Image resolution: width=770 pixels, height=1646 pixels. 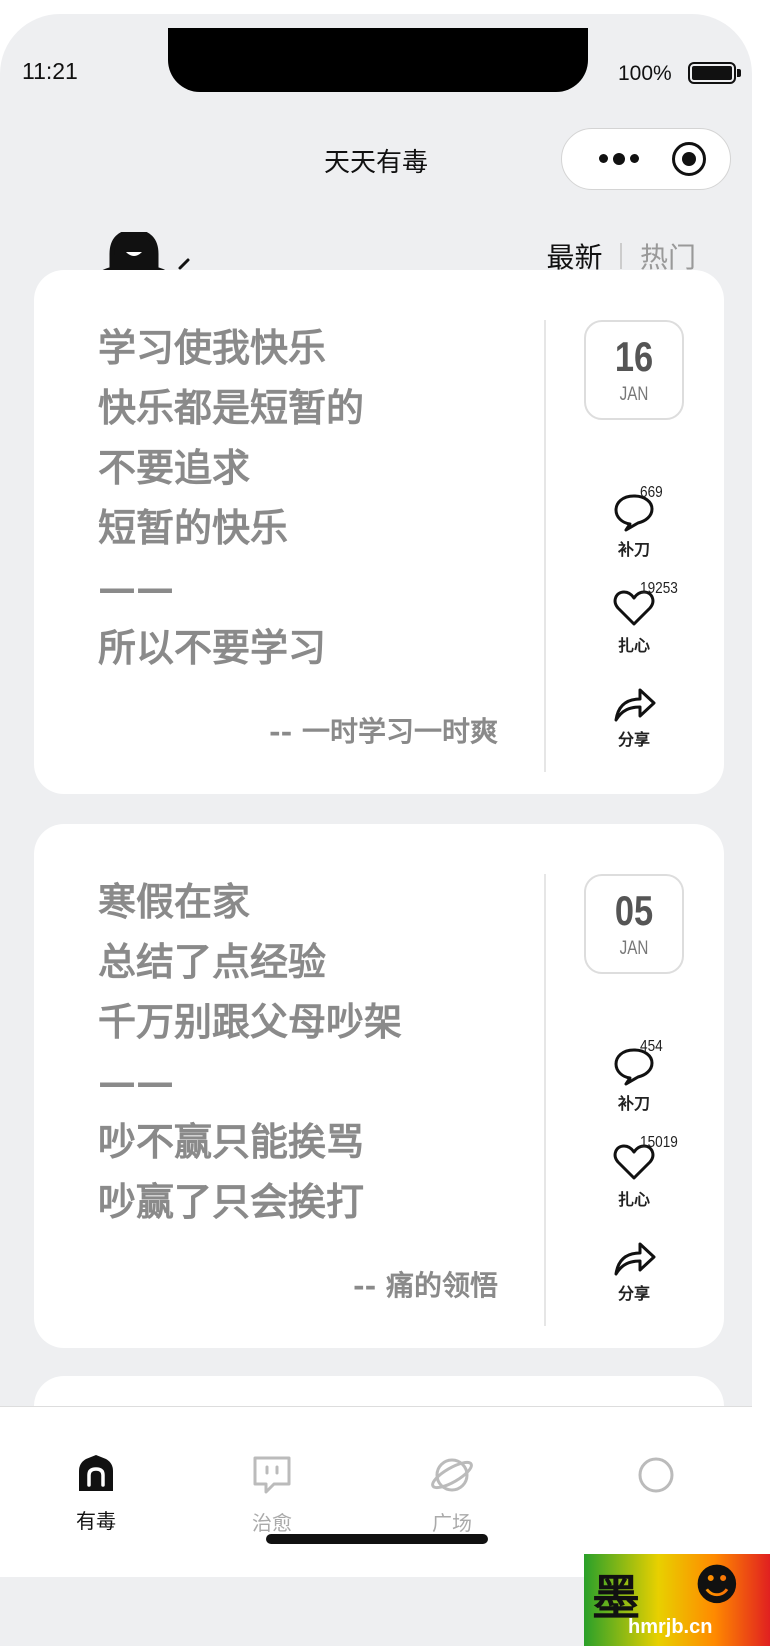 I want to click on mask-icon: ☻, so click(x=717, y=1585).